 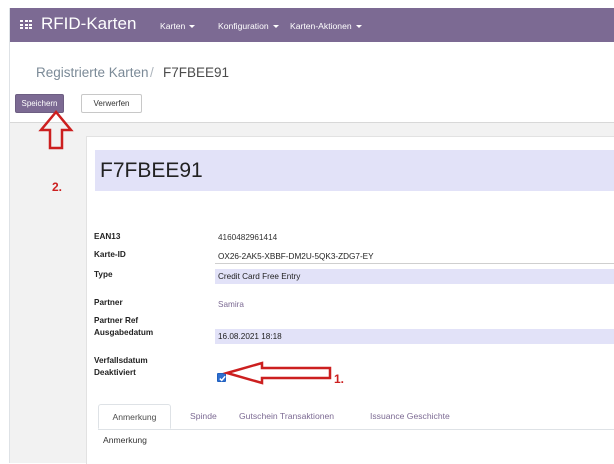 What do you see at coordinates (339, 379) in the screenshot?
I see `step-1-label: 1.` at bounding box center [339, 379].